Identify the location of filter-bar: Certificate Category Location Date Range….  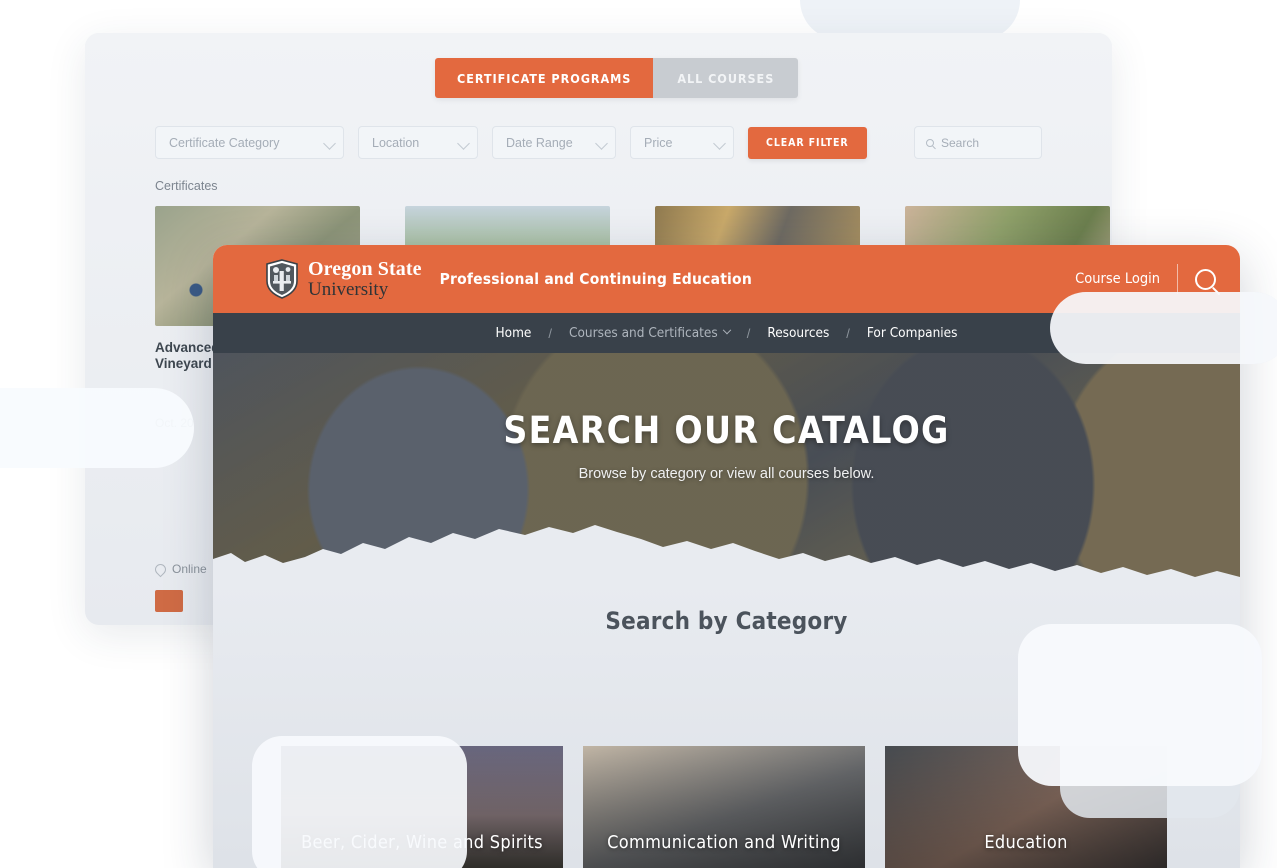
(511, 142).